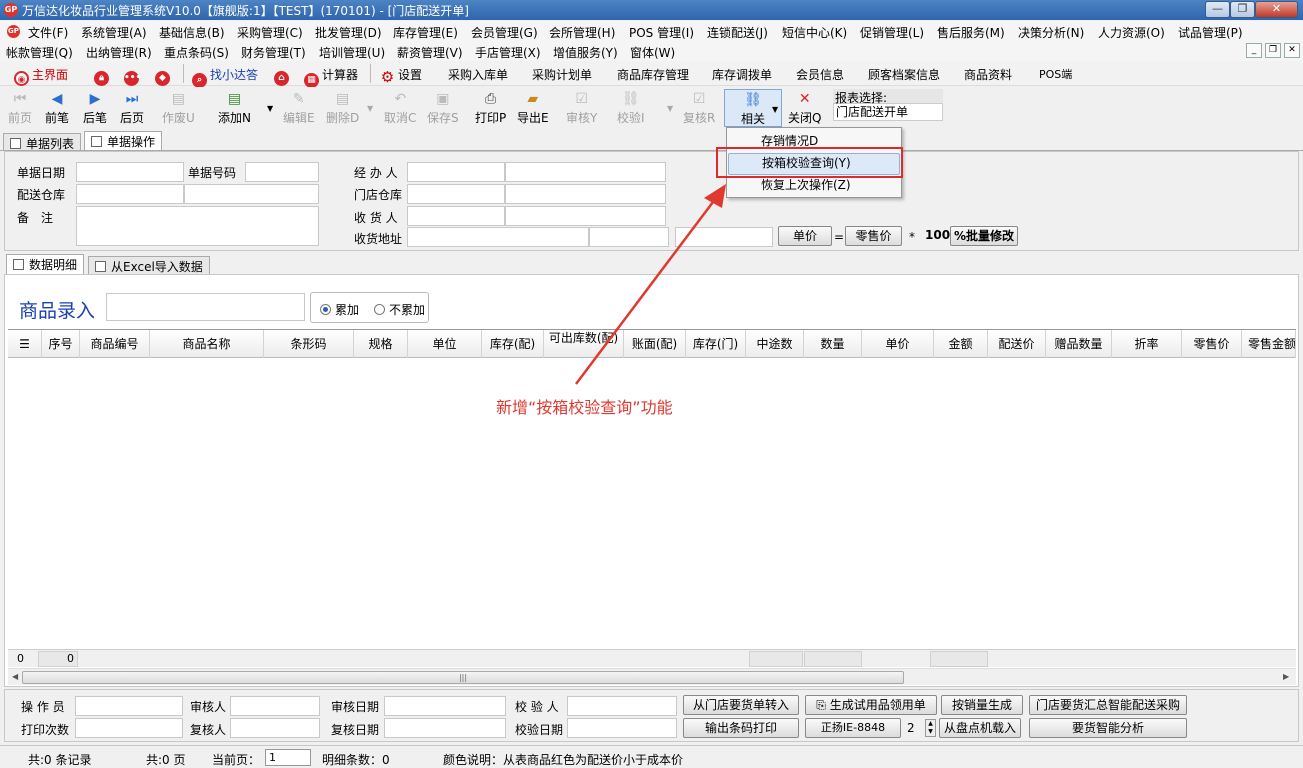  Describe the element at coordinates (655, 344) in the screenshot. I see `col-book-dist: 账面(配)` at that location.